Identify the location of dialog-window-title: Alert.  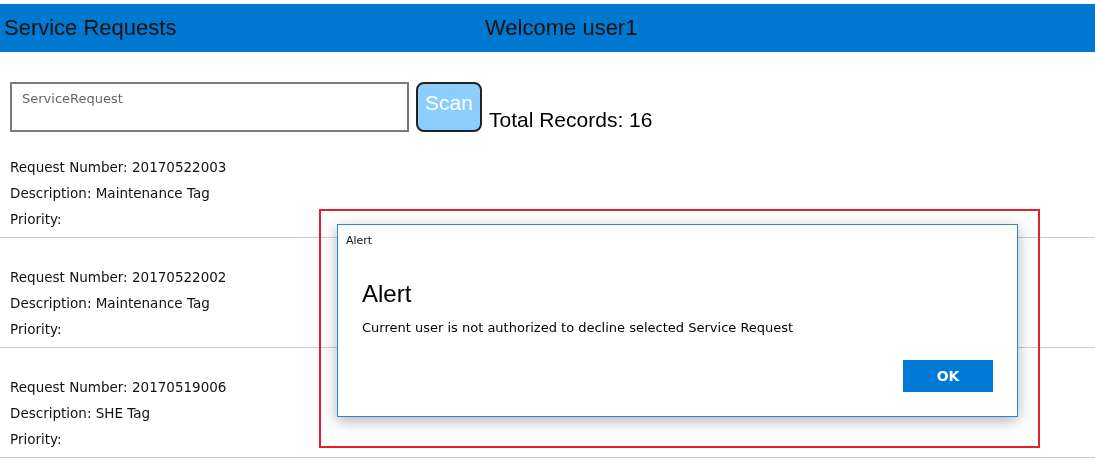
(360, 240).